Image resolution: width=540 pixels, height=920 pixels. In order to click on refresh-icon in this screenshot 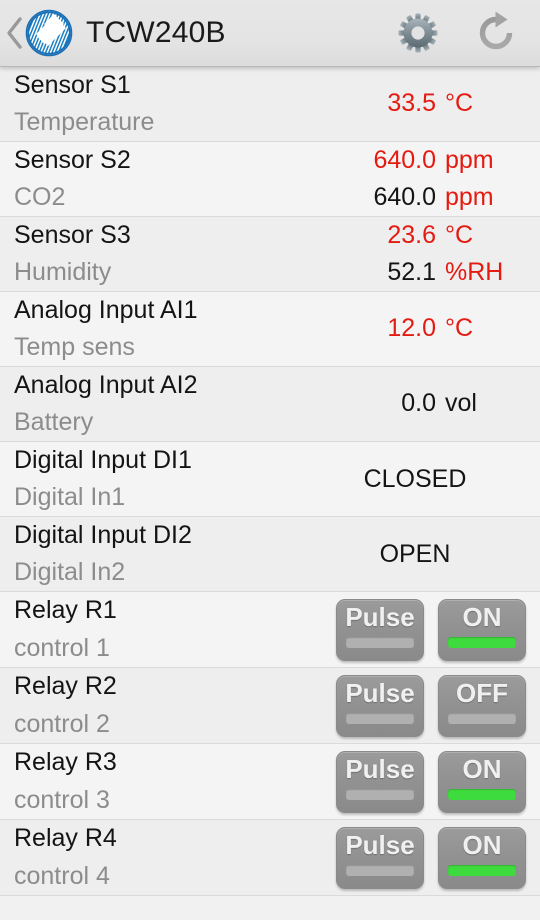, I will do `click(496, 33)`.